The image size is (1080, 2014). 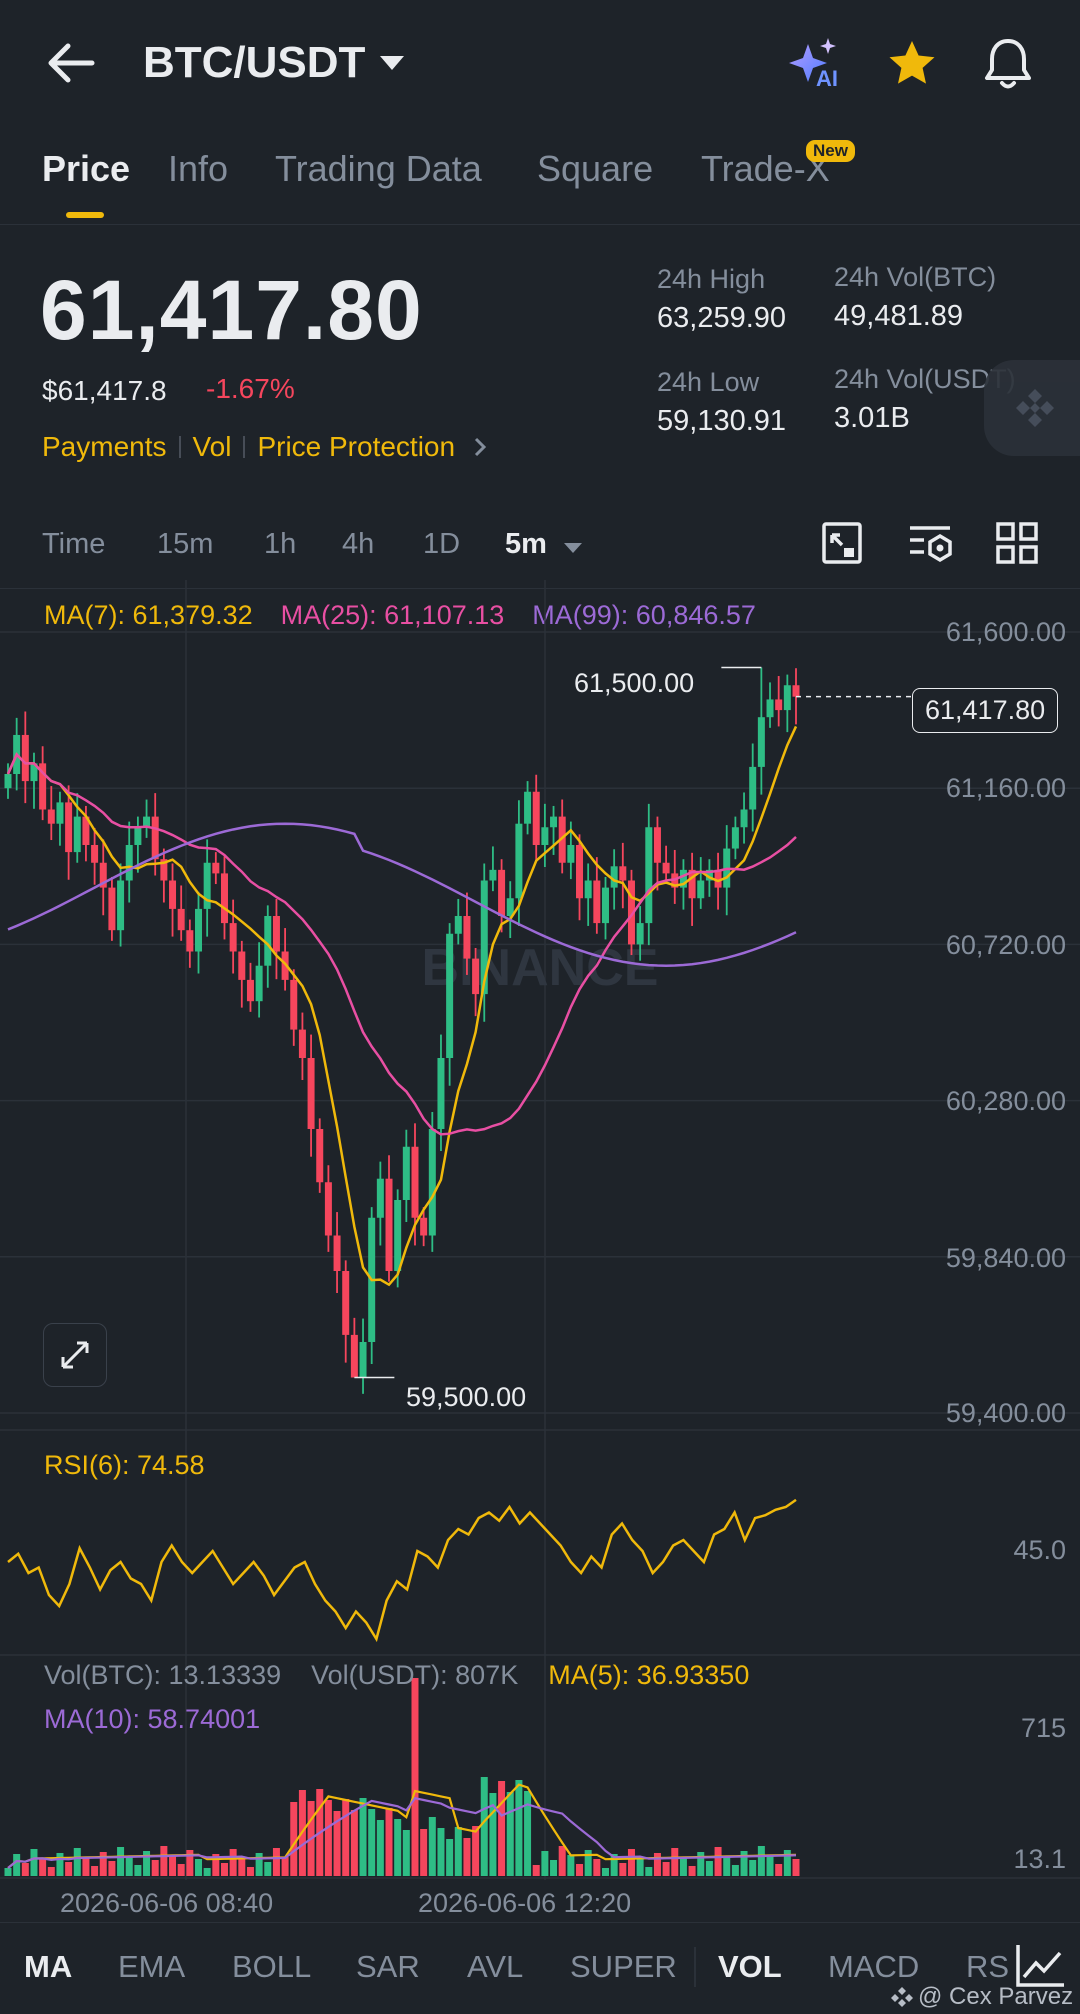 What do you see at coordinates (185, 544) in the screenshot?
I see `interval-15m: 15m` at bounding box center [185, 544].